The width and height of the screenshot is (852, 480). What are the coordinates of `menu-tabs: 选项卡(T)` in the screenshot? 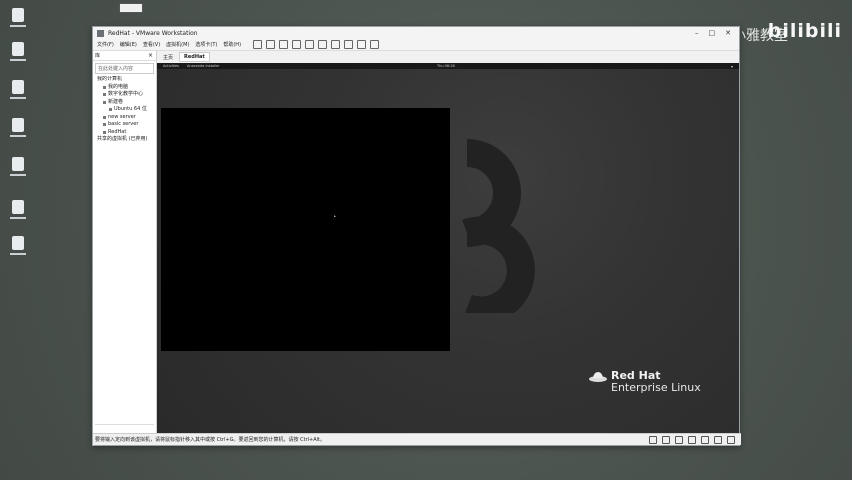 It's located at (206, 44).